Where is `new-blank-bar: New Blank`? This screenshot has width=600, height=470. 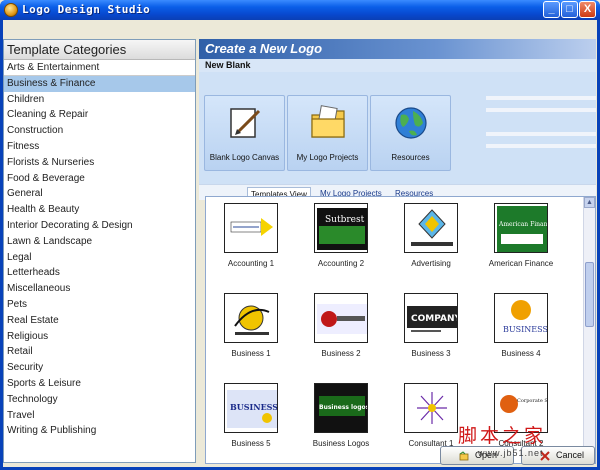 new-blank-bar: New Blank is located at coordinates (397, 65).